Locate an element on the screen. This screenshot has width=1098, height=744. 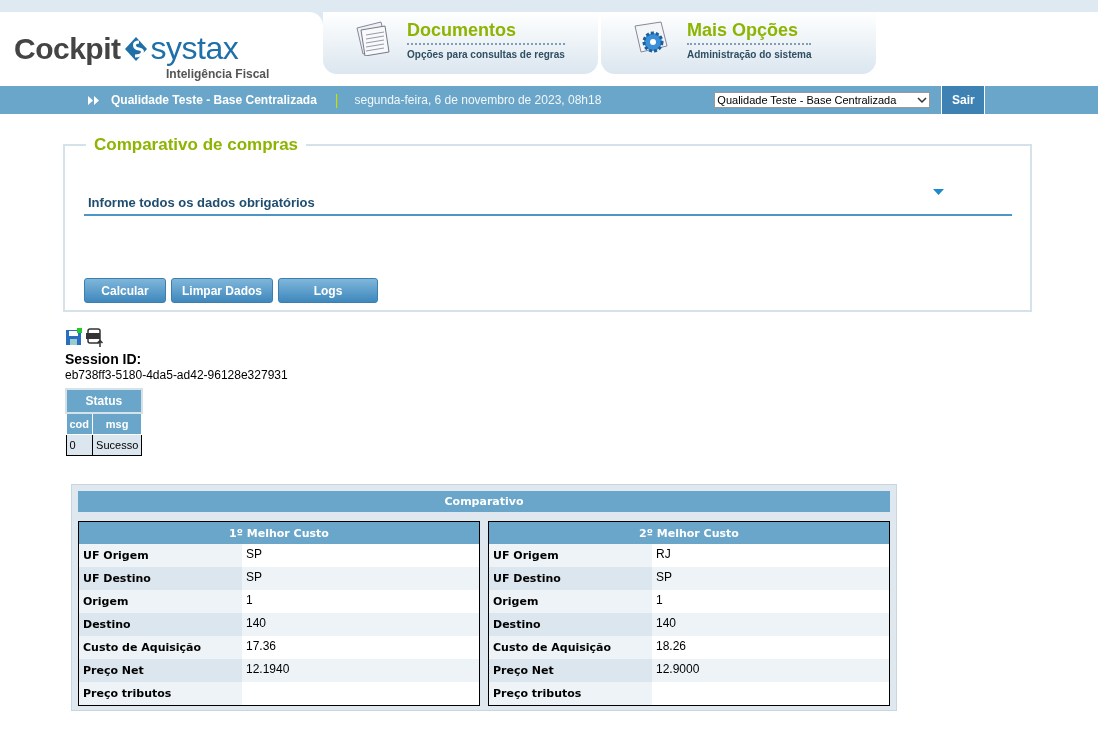
table-title: 2º Melhor Custo is located at coordinates (689, 532).